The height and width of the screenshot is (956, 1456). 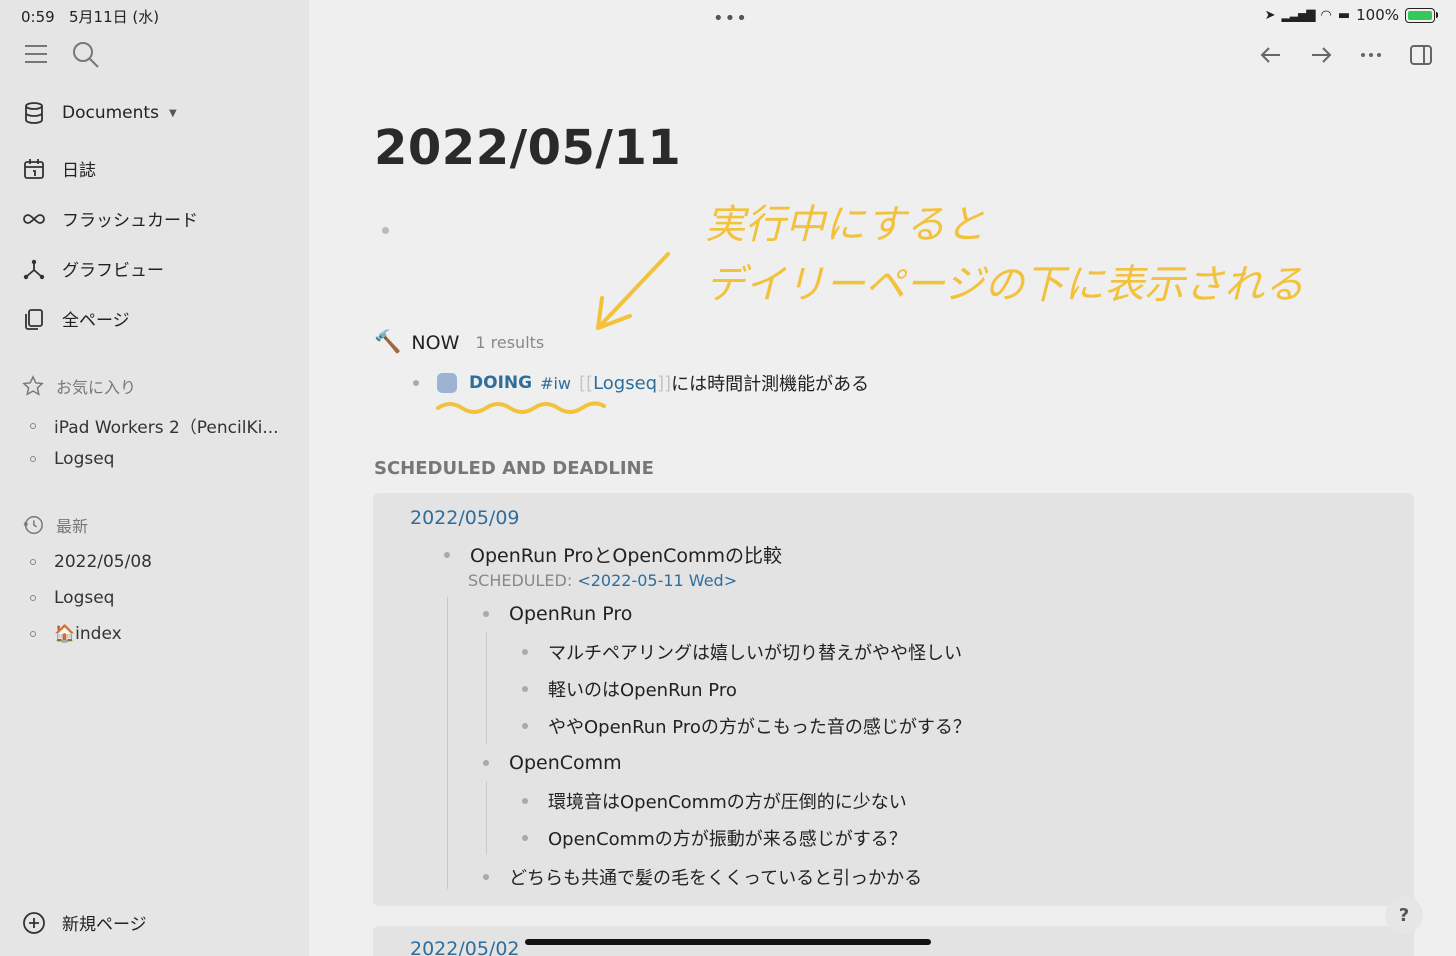 I want to click on scheduled-date-link: 2022/05/09, so click(x=465, y=518).